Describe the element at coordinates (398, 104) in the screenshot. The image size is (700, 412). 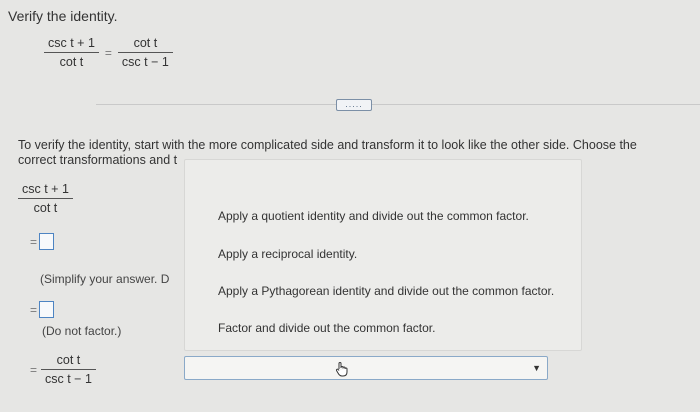
I see `section-divider` at that location.